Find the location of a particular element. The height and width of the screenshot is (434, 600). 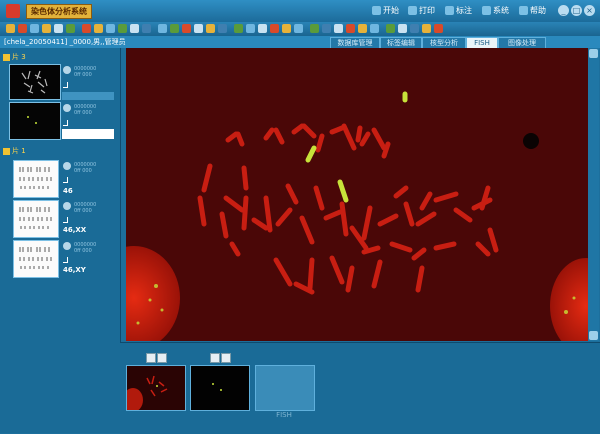

close-button: × is located at coordinates (589, 10).